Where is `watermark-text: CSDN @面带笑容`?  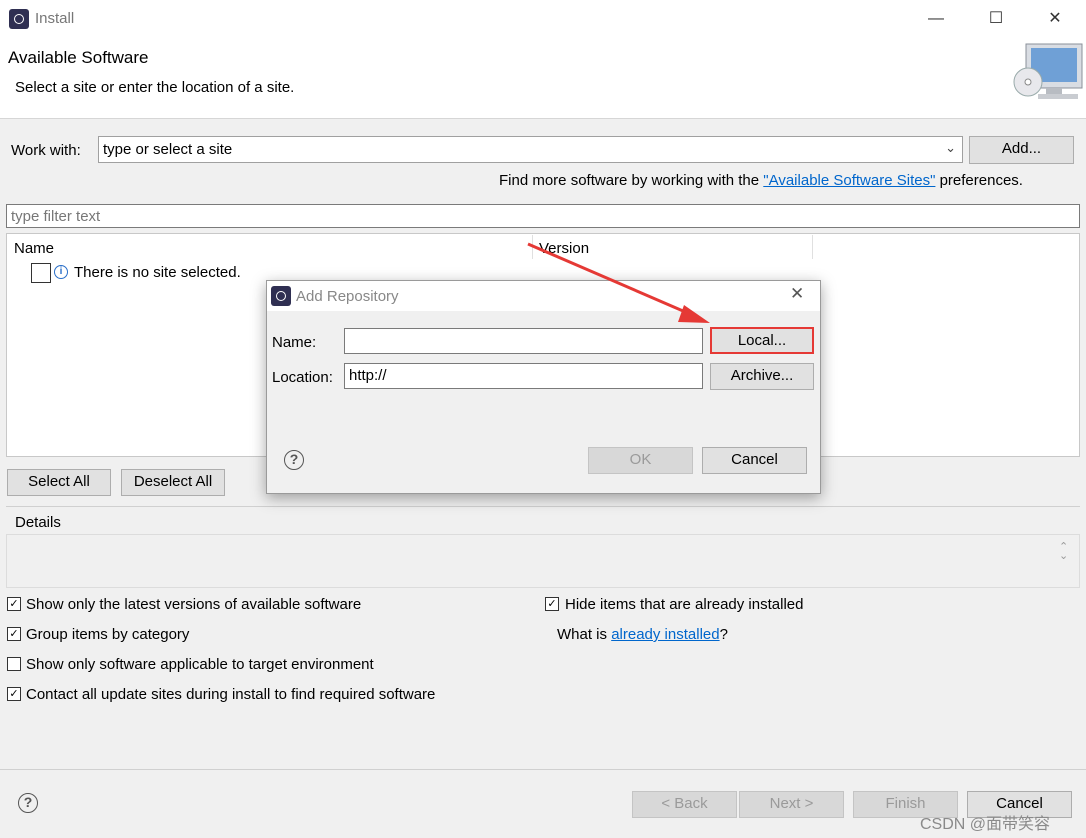
watermark-text: CSDN @面带笑容 is located at coordinates (985, 824).